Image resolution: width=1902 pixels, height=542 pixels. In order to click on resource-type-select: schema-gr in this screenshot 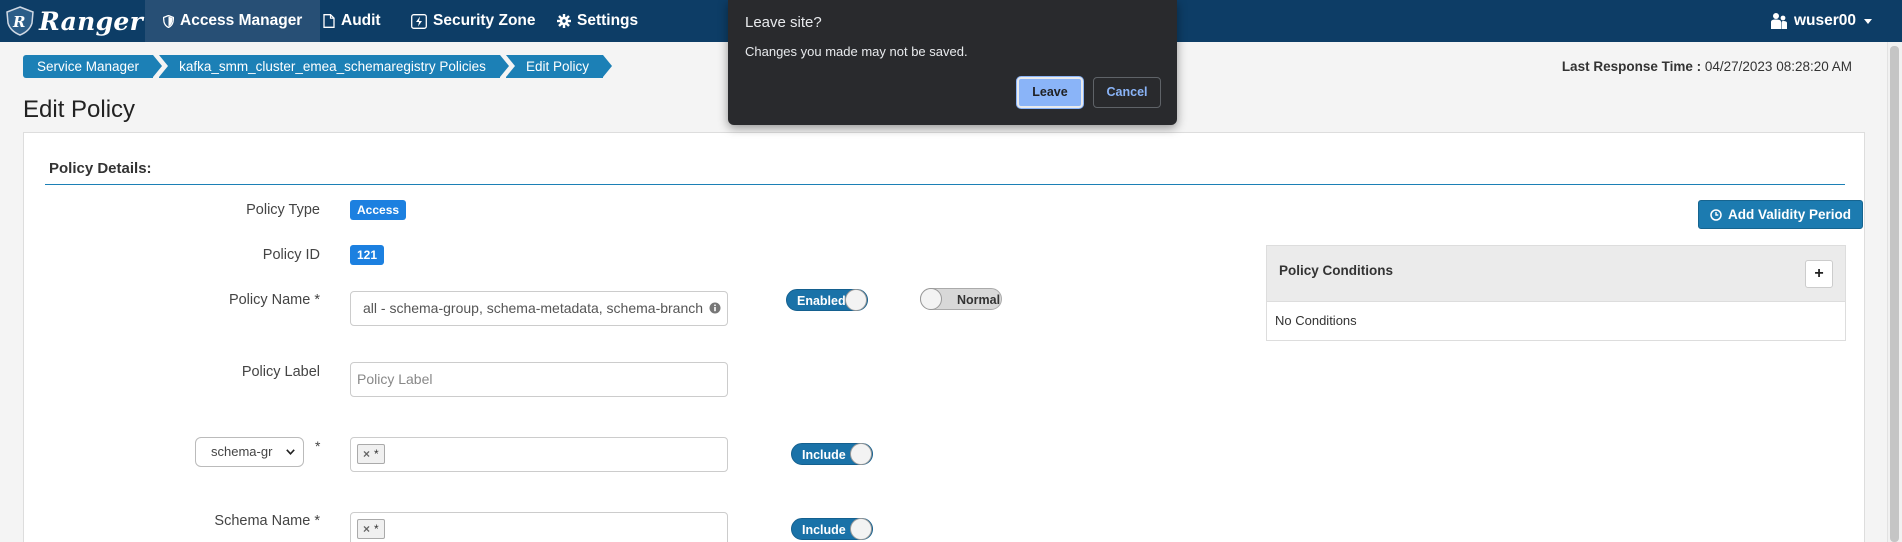, I will do `click(249, 452)`.